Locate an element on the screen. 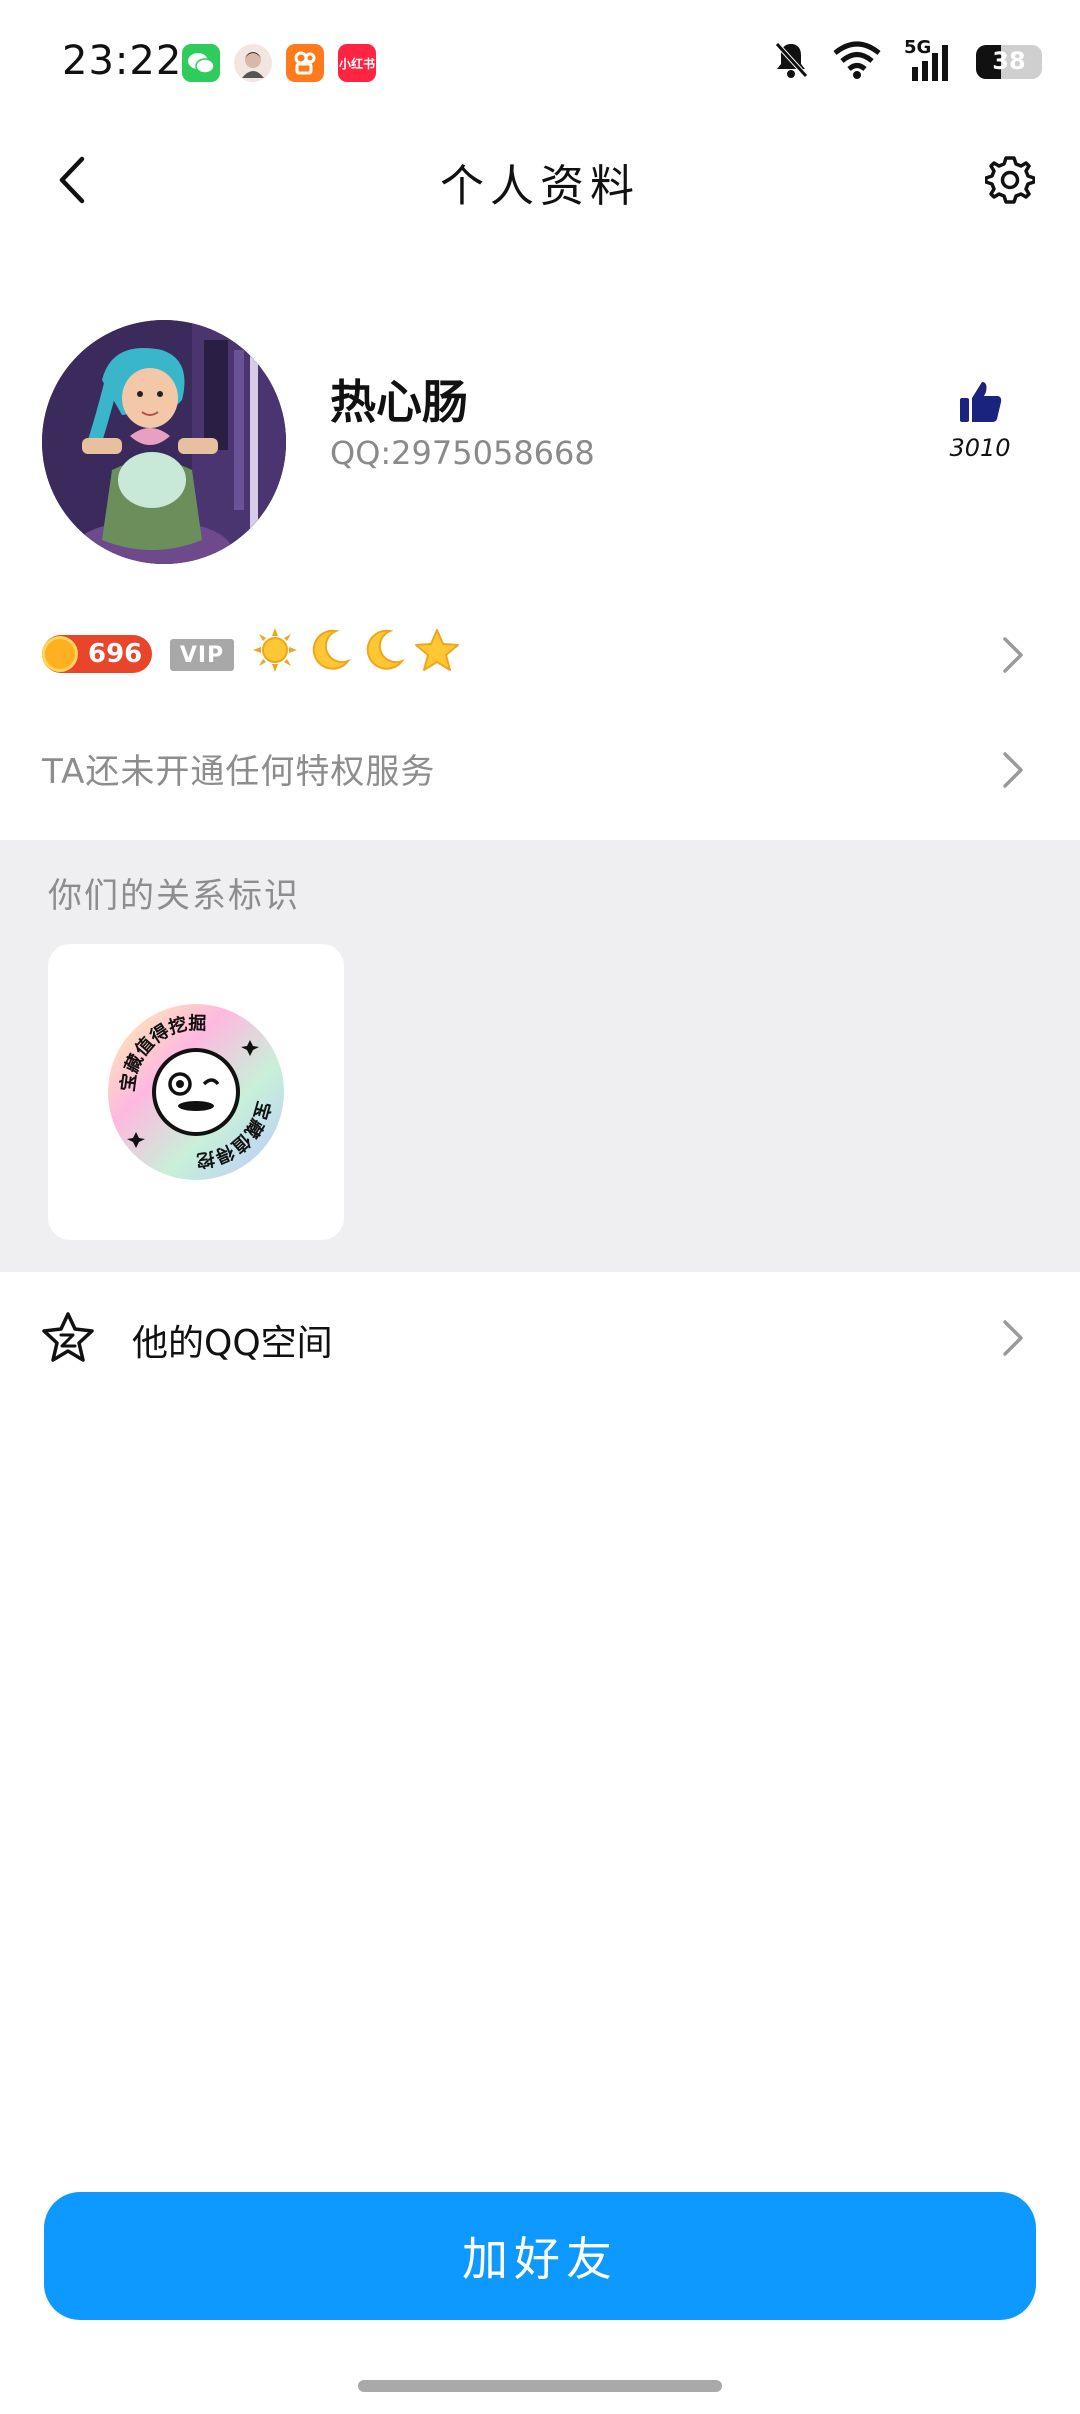 This screenshot has height=2414, width=1080. contact-avatar-icon is located at coordinates (253, 63).